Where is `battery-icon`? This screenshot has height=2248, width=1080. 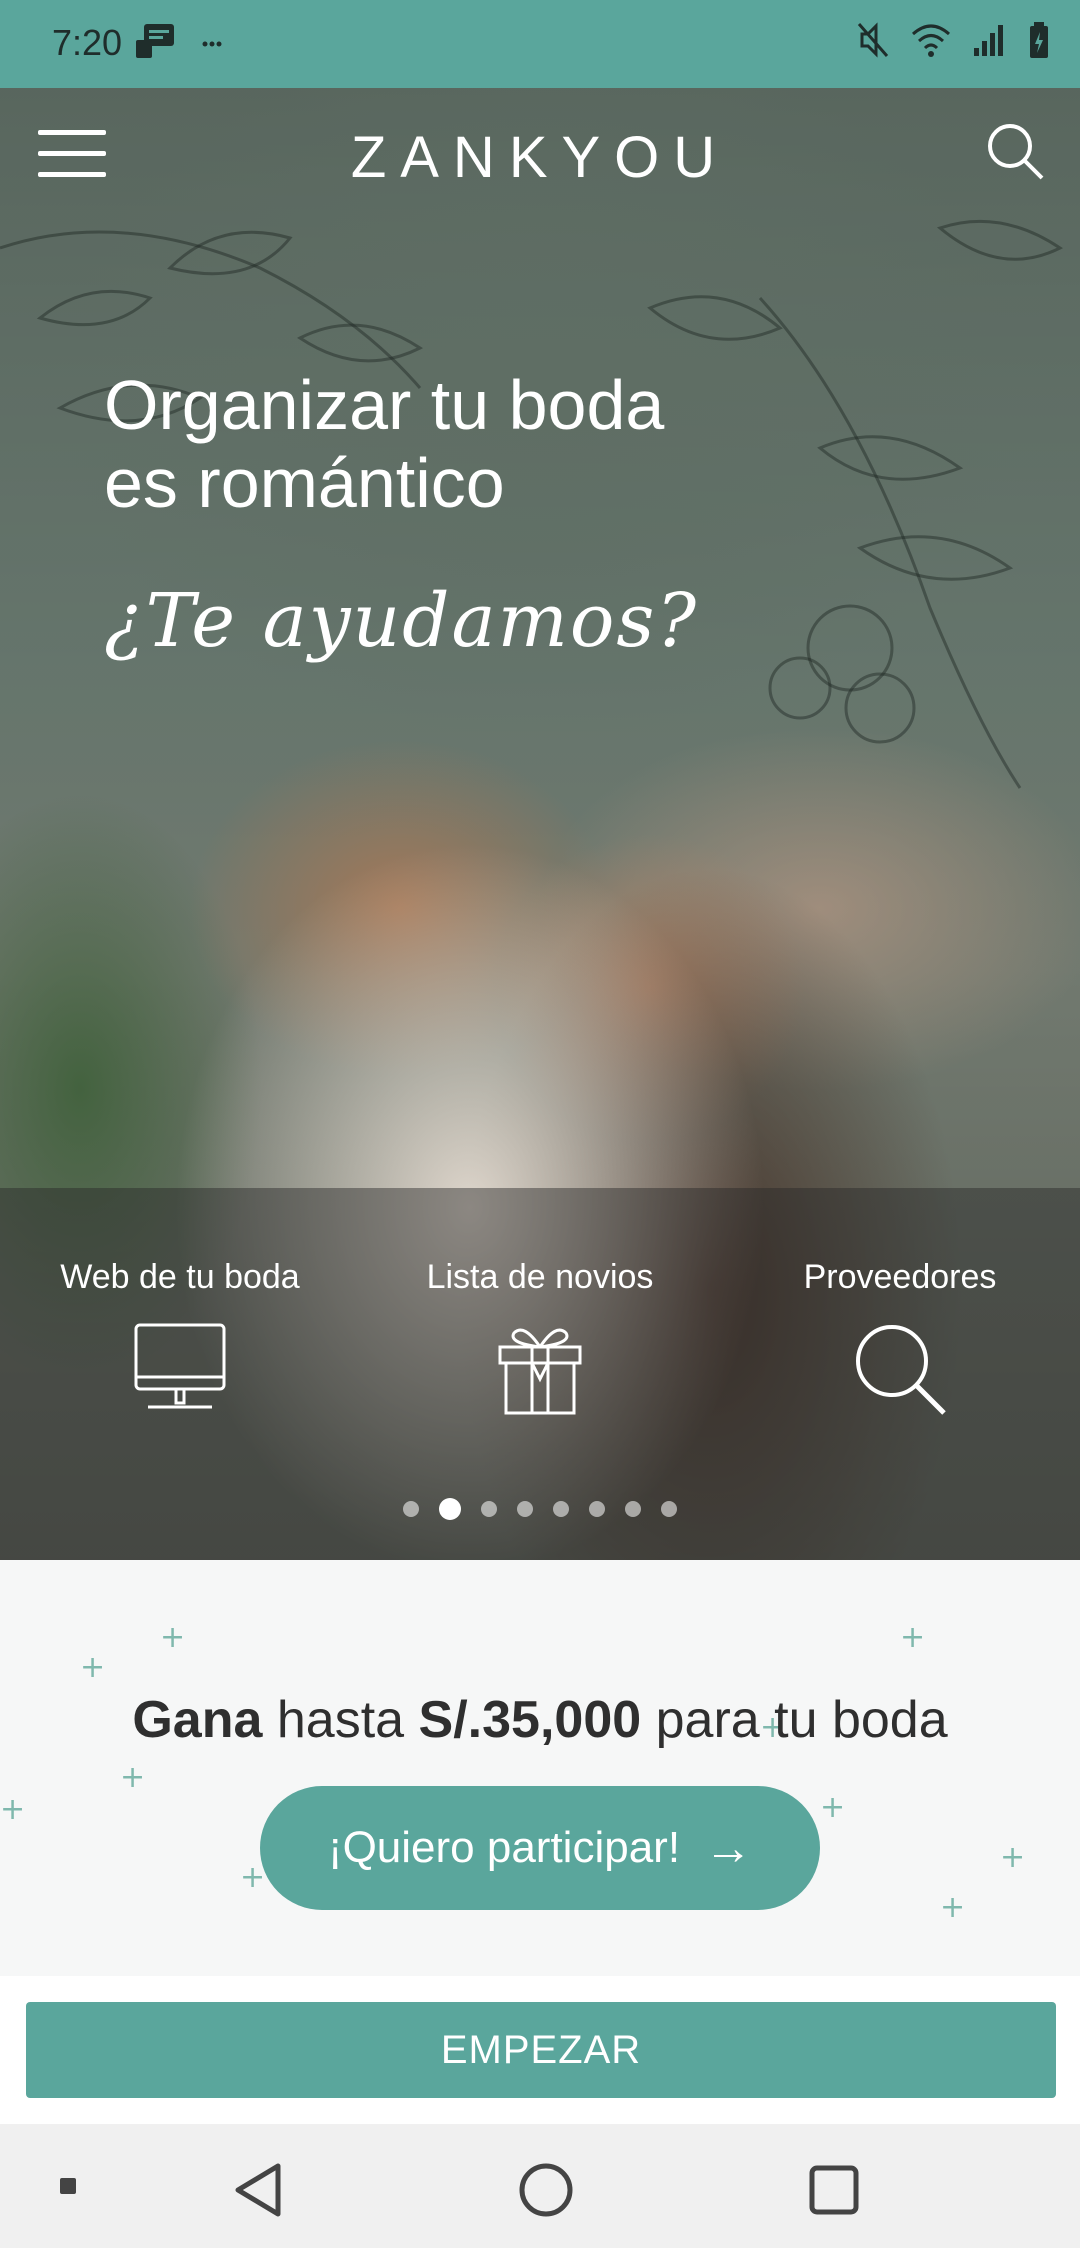
battery-icon is located at coordinates (1039, 40).